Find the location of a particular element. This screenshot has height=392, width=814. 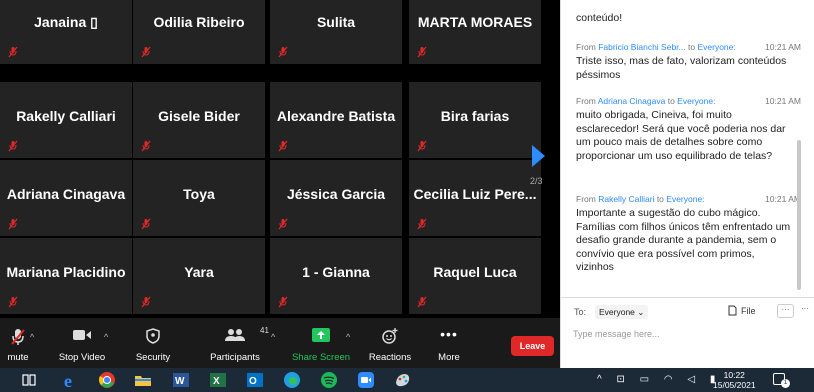

chat-message: conteúdo! is located at coordinates (683, 19).